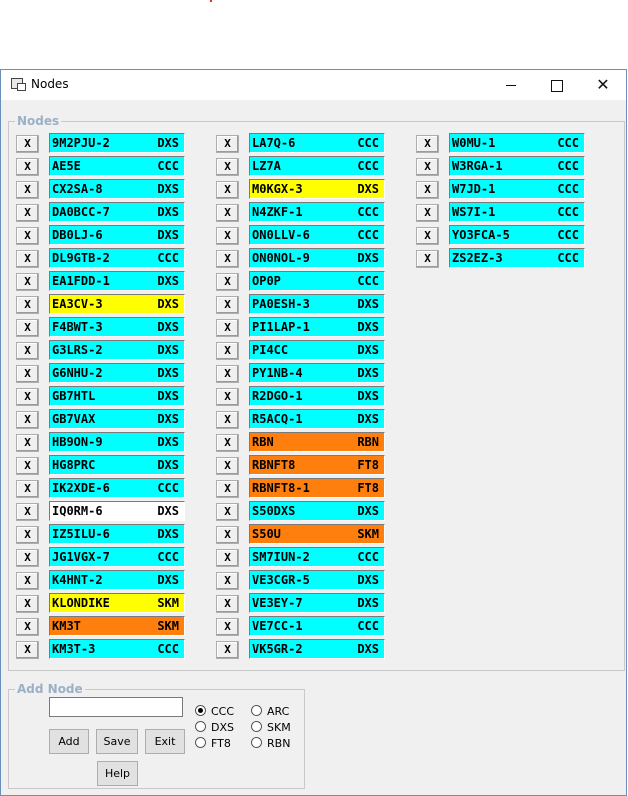 The image size is (628, 796). Describe the element at coordinates (101, 373) in the screenshot. I see `node-row: X G6NHU-2 DXS` at that location.